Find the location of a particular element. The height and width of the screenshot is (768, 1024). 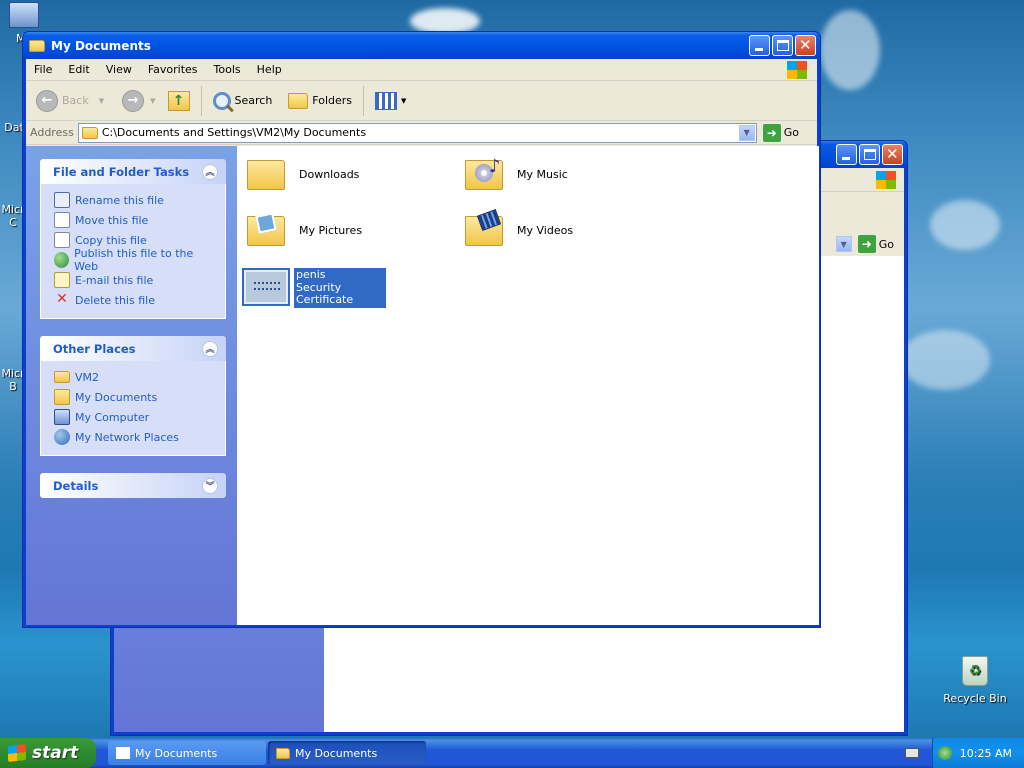

network-icon is located at coordinates (62, 437).